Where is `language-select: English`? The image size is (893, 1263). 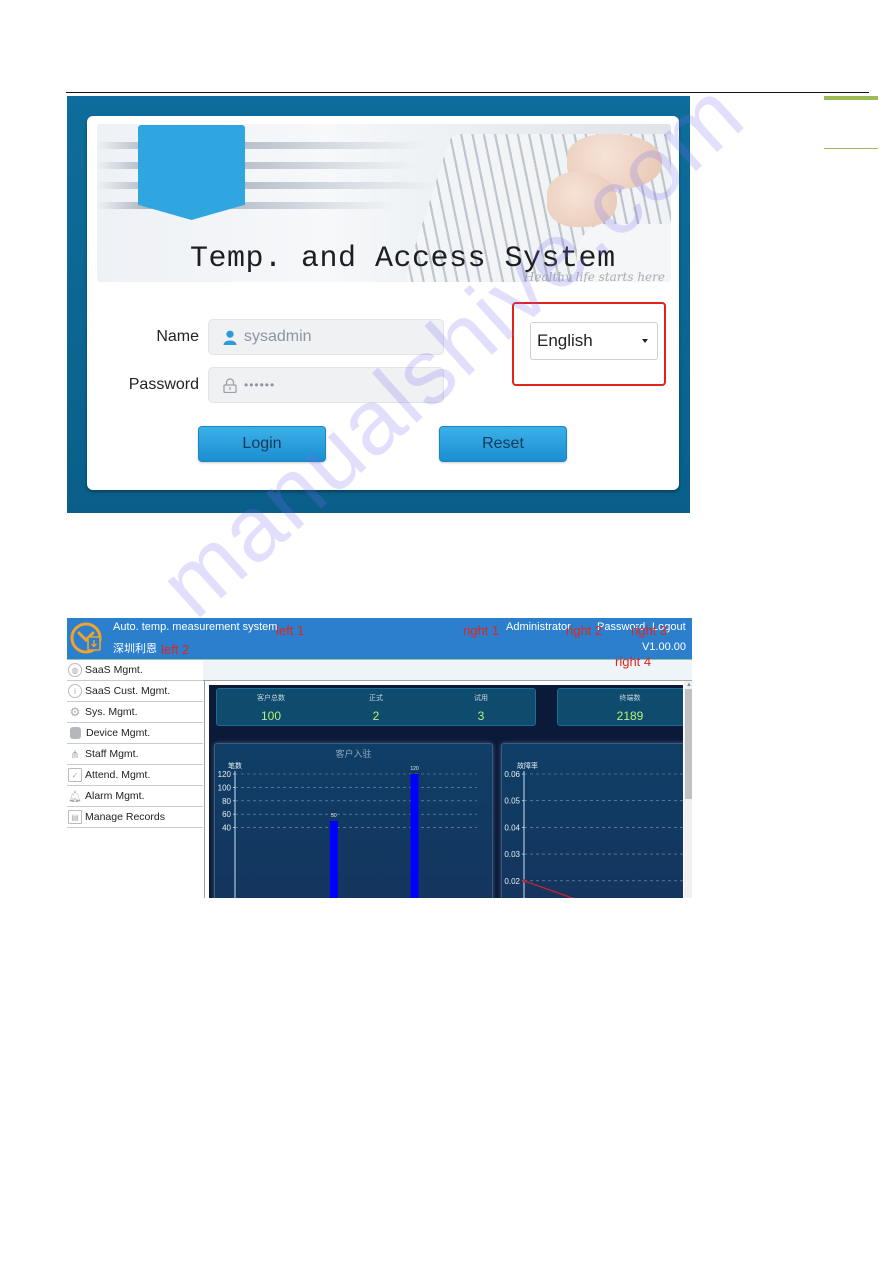
language-select: English is located at coordinates (594, 341).